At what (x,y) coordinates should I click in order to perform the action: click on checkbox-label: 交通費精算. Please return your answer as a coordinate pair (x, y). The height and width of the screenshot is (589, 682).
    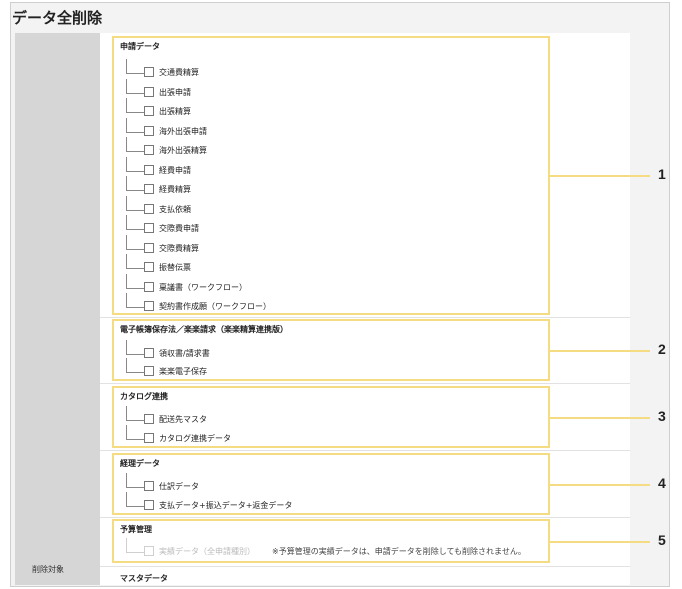
    Looking at the image, I should click on (179, 72).